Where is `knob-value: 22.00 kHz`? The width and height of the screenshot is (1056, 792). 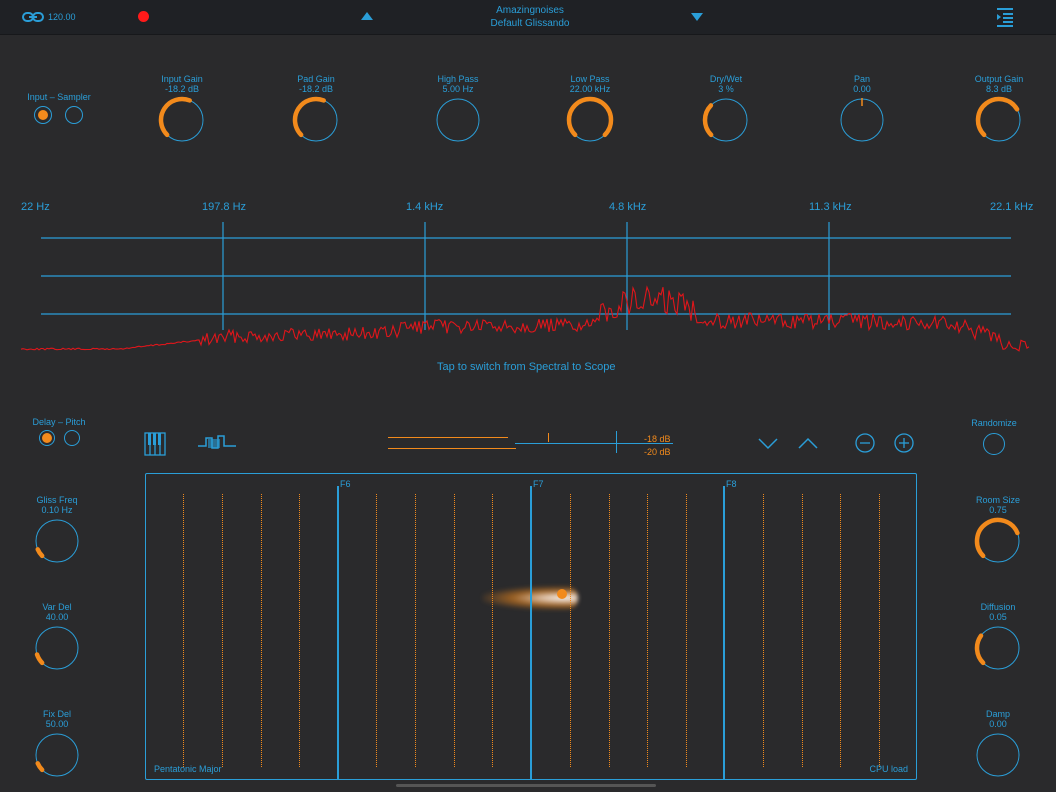
knob-value: 22.00 kHz is located at coordinates (590, 89).